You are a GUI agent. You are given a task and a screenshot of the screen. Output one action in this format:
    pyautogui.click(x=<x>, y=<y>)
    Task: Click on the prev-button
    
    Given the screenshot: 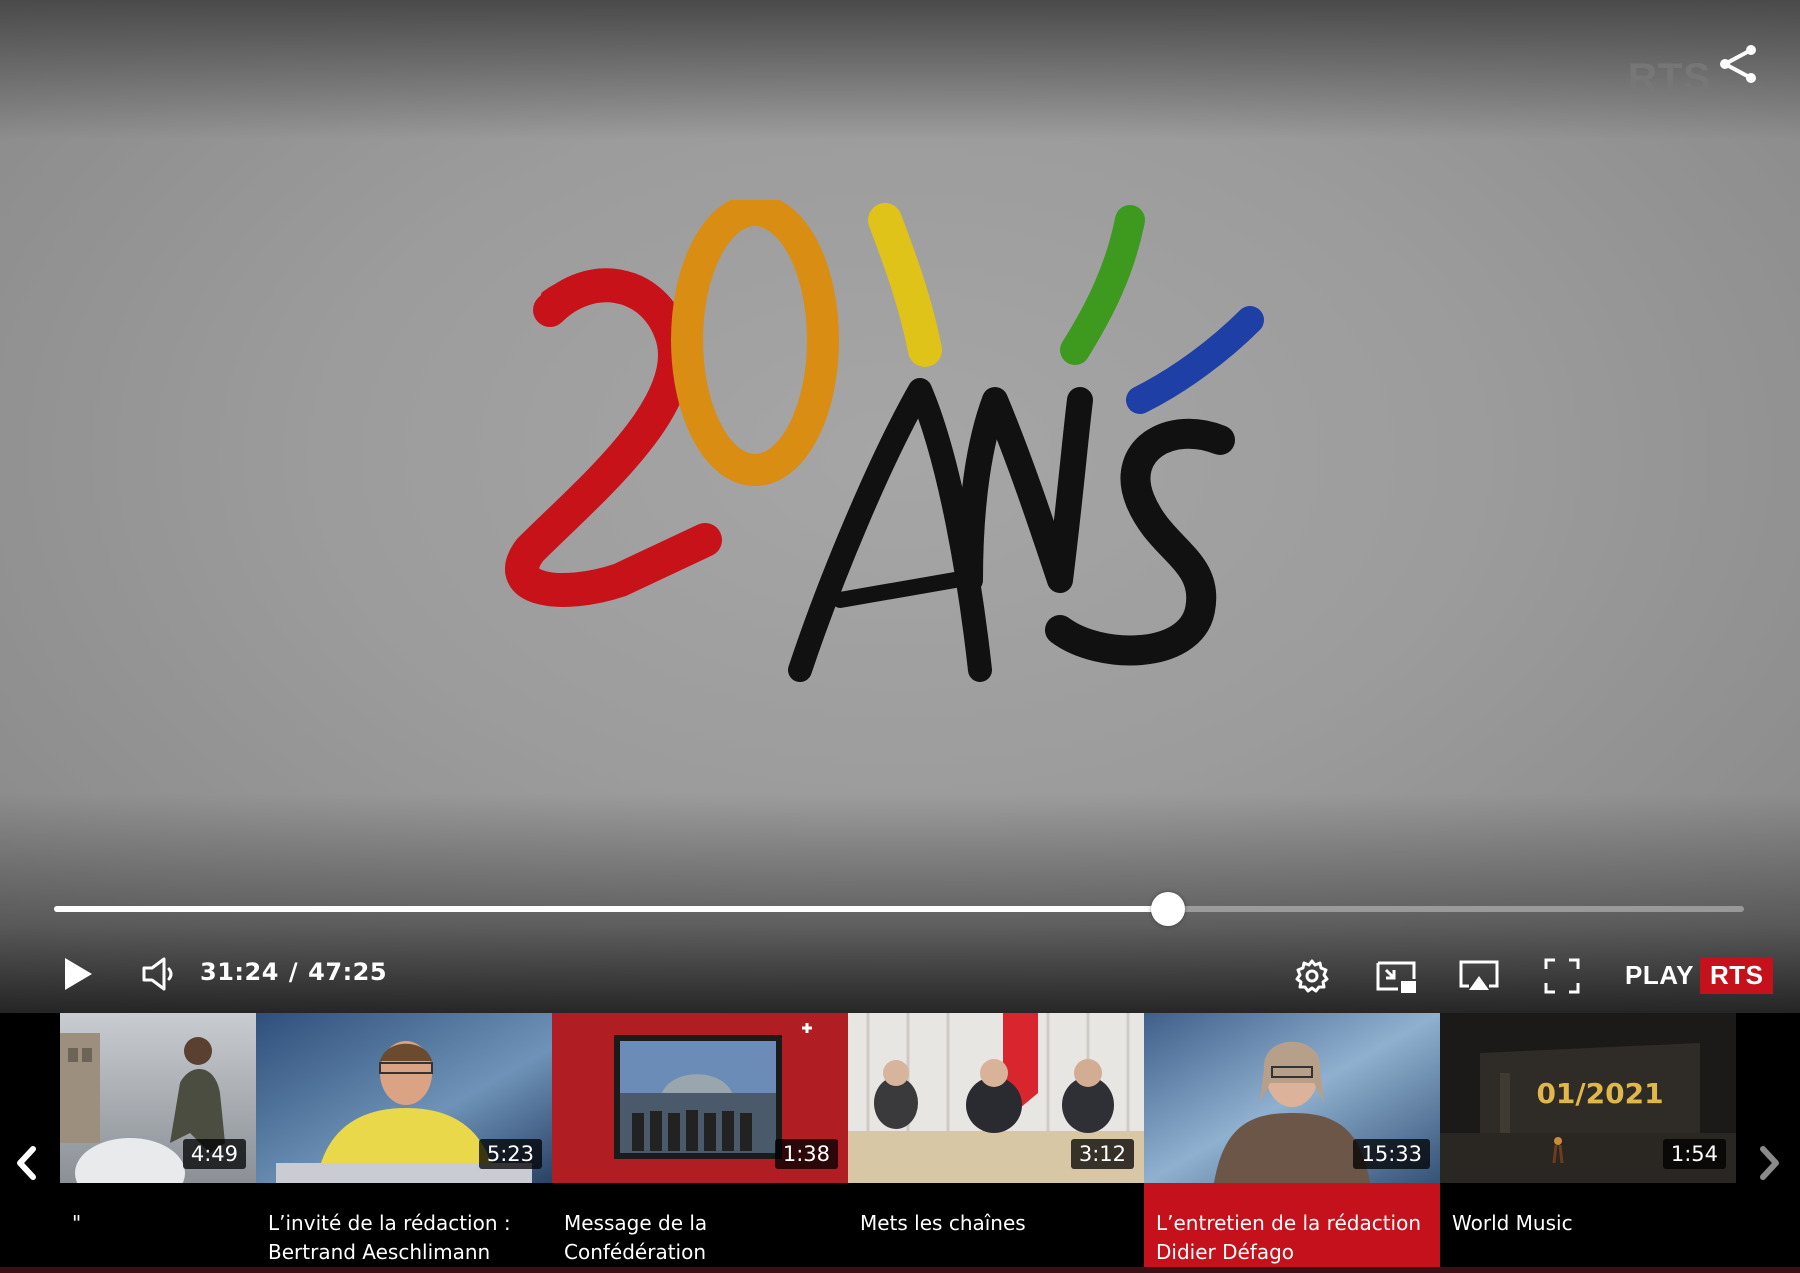 What is the action you would take?
    pyautogui.click(x=26, y=1163)
    